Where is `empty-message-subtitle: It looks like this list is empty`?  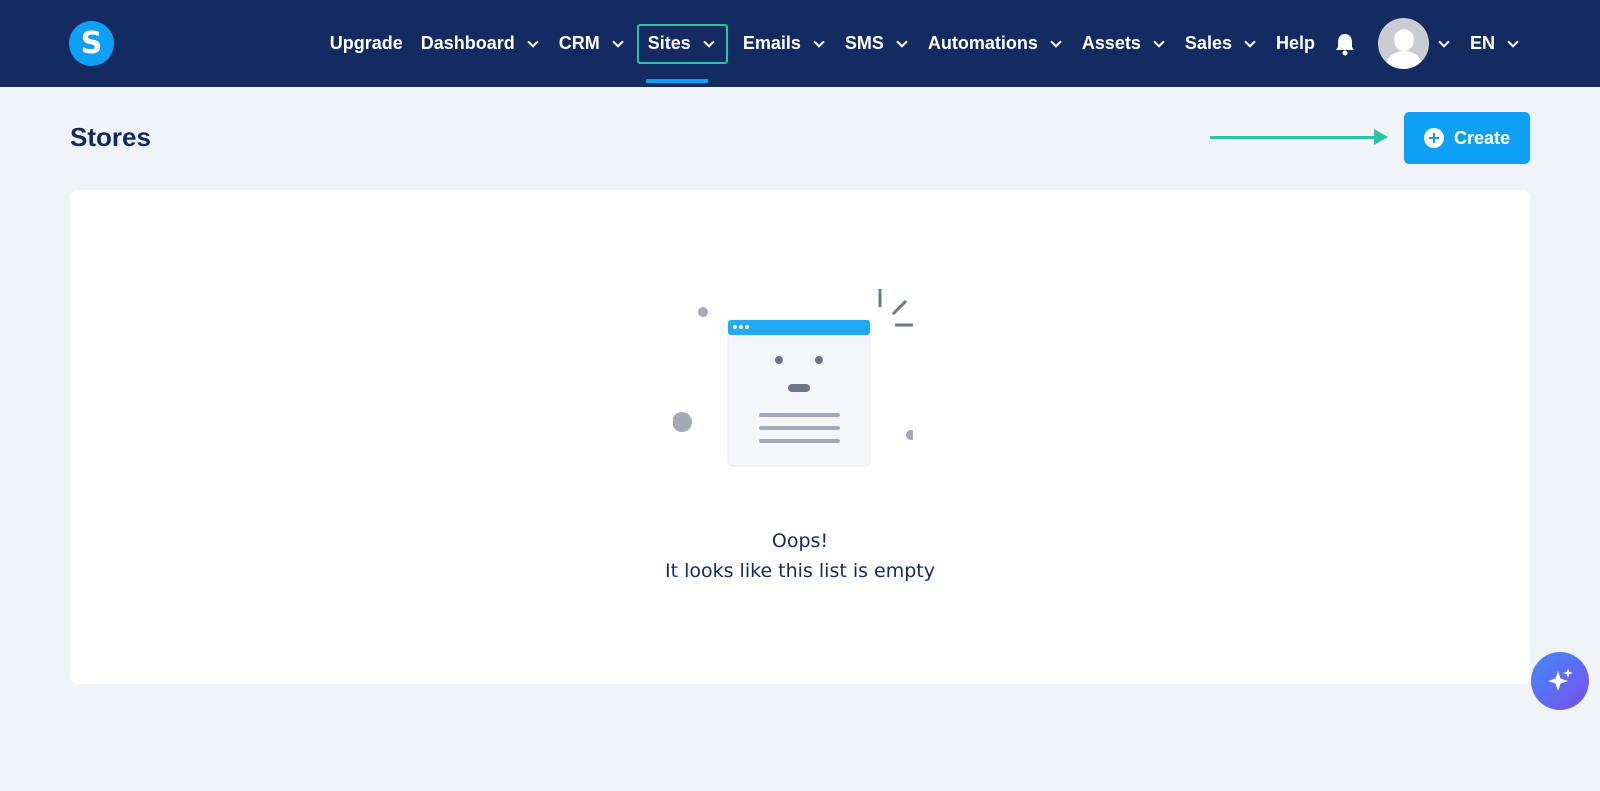
empty-message-subtitle: It looks like this list is empty is located at coordinates (800, 571).